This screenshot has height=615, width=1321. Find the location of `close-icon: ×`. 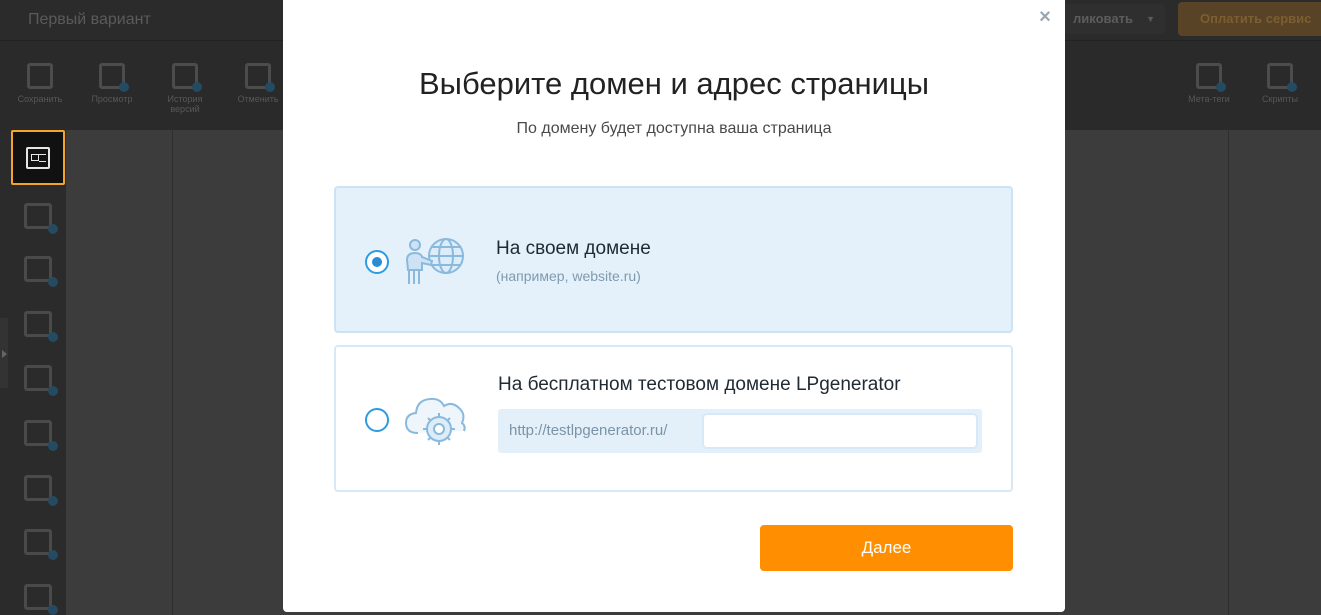

close-icon: × is located at coordinates (1045, 17).